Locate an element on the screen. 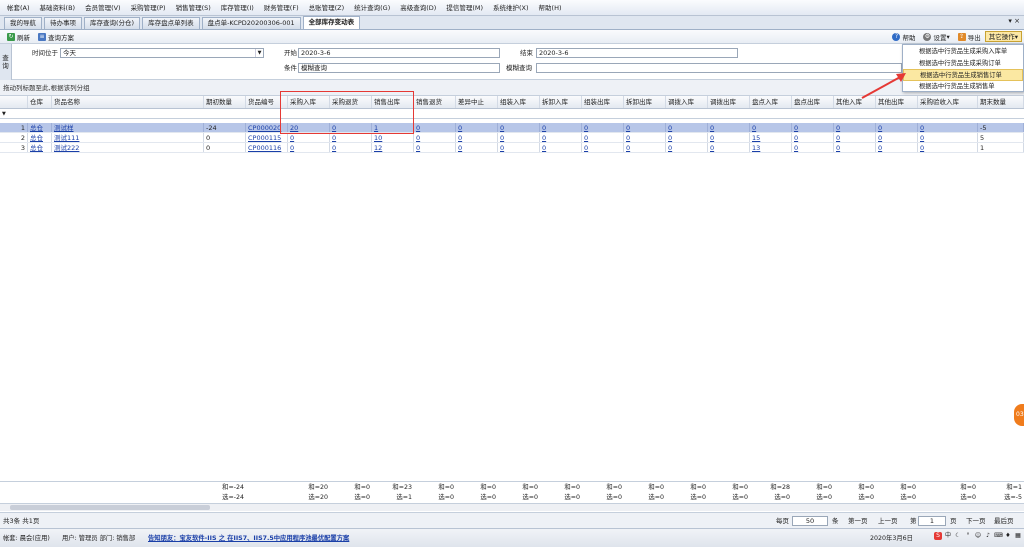  cell-warehouse: 总仓 is located at coordinates (40, 147).